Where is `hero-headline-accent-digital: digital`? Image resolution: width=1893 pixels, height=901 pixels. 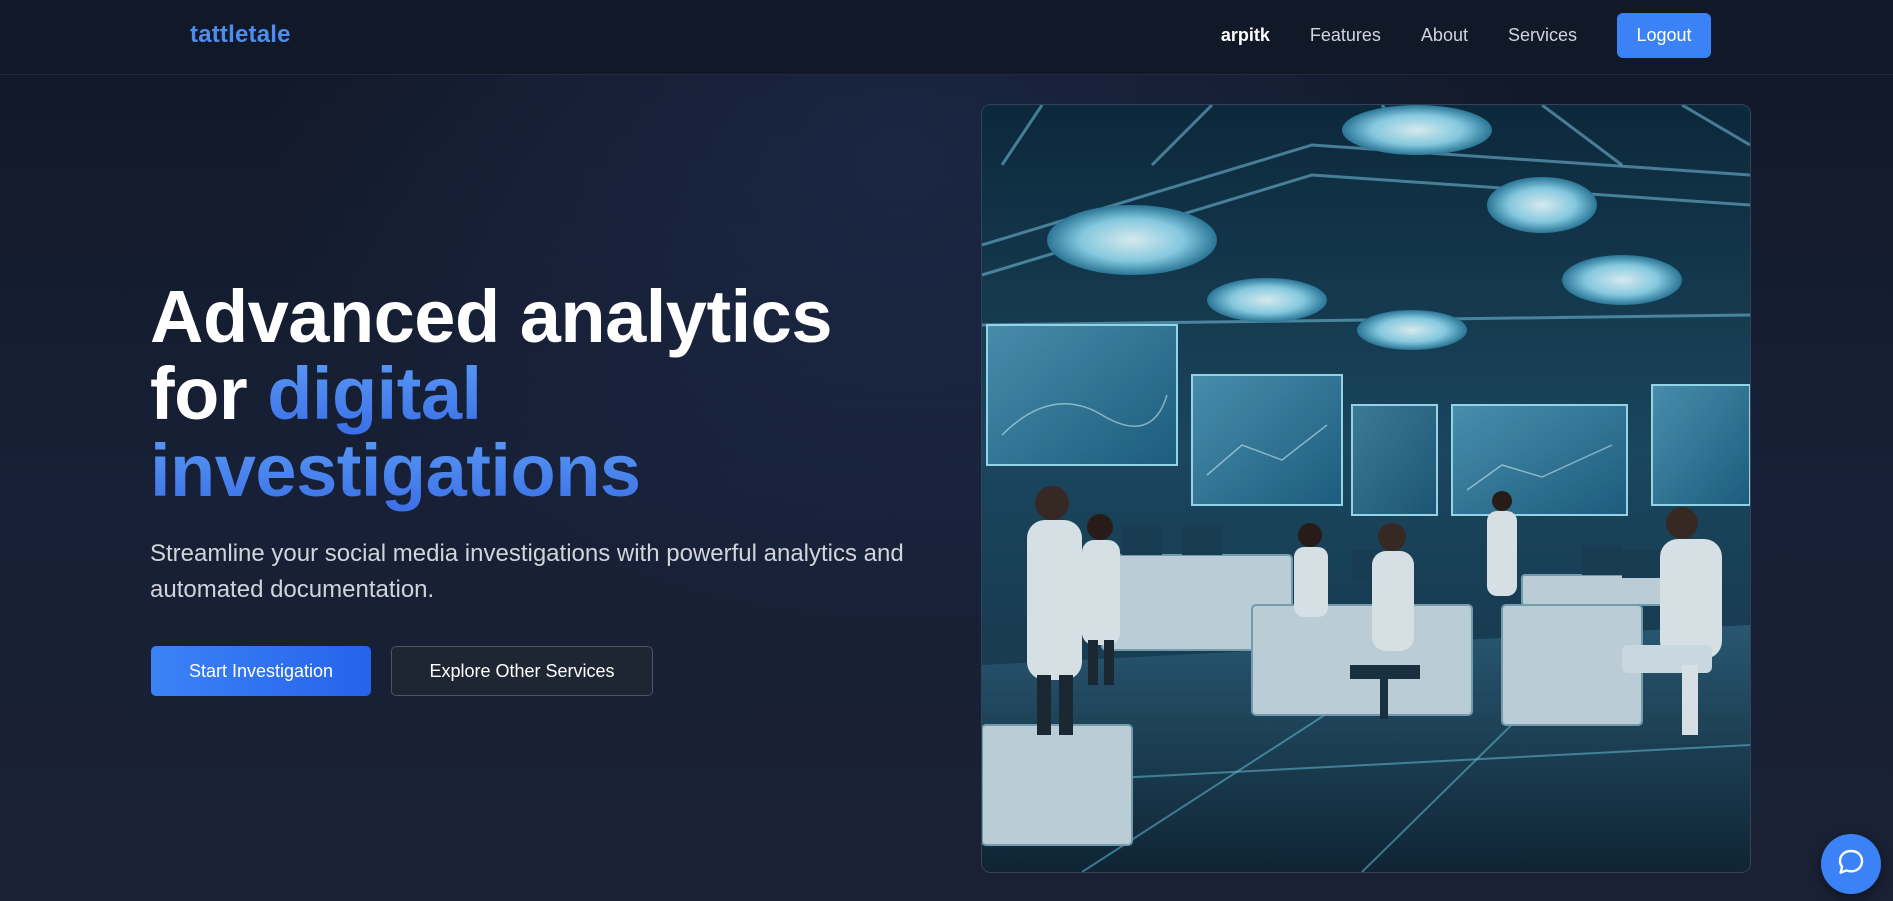 hero-headline-accent-digital: digital is located at coordinates (374, 393).